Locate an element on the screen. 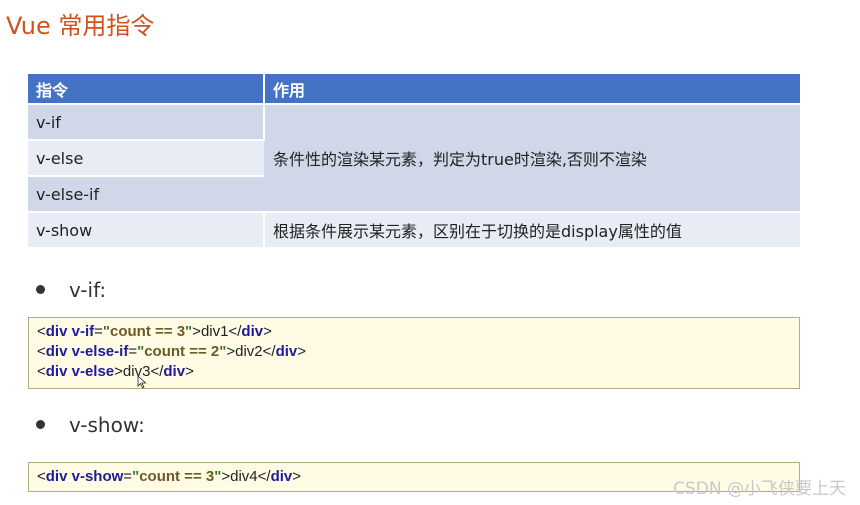 Image resolution: width=860 pixels, height=505 pixels. directive-cell: v-else-if is located at coordinates (146, 193).